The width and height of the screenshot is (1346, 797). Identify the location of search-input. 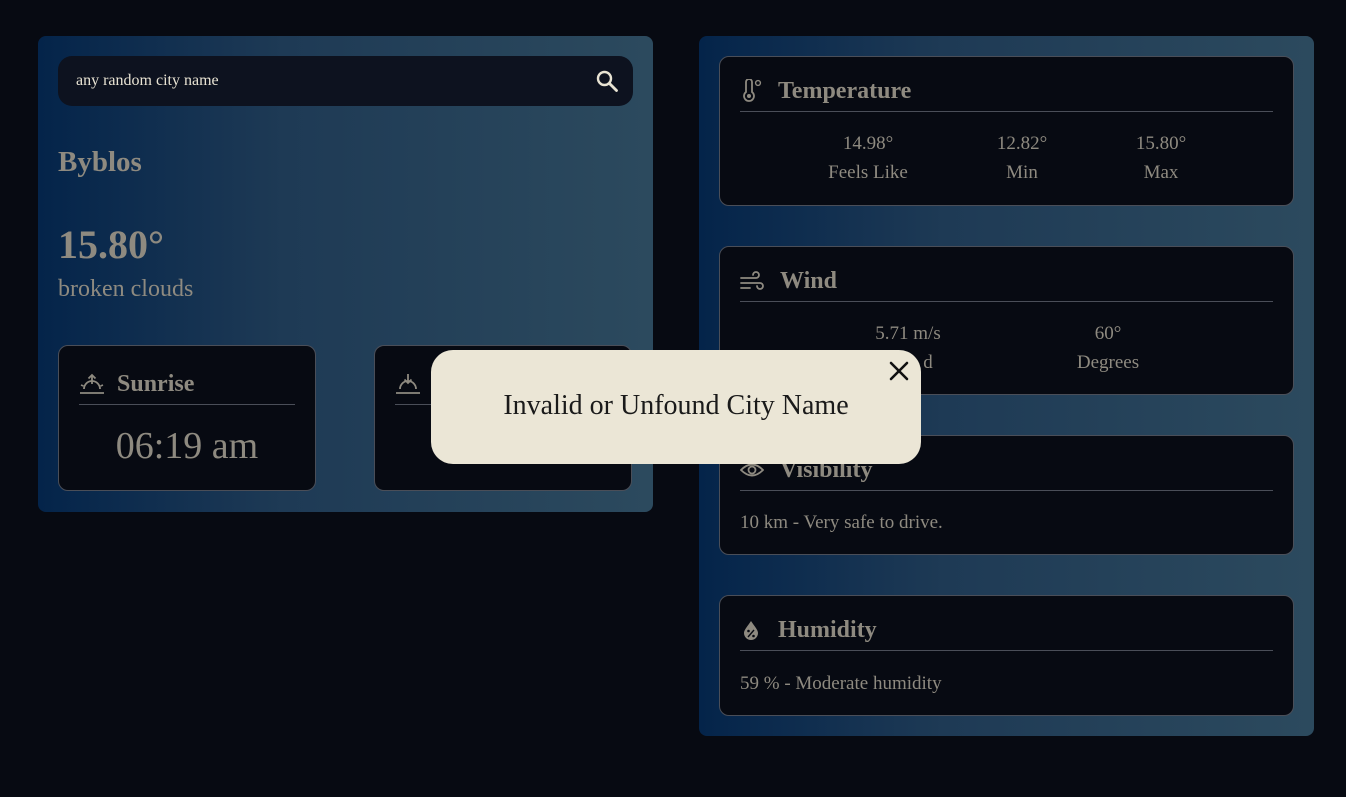
(326, 81).